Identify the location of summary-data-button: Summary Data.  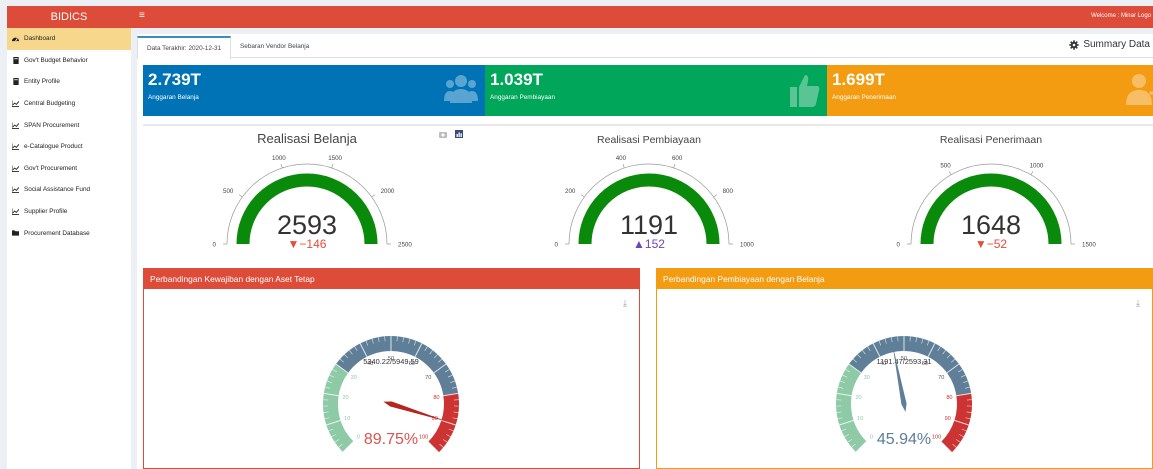
(1109, 44).